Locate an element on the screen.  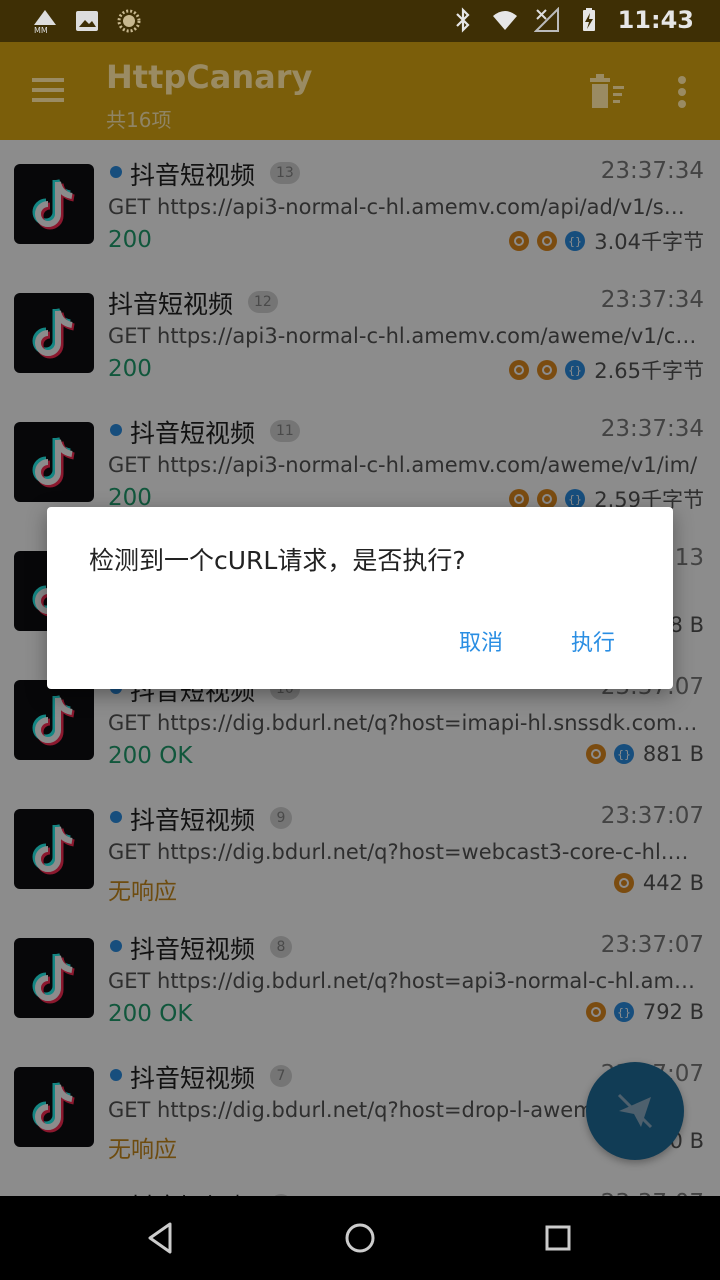
app-title: HttpCanary is located at coordinates (209, 77).